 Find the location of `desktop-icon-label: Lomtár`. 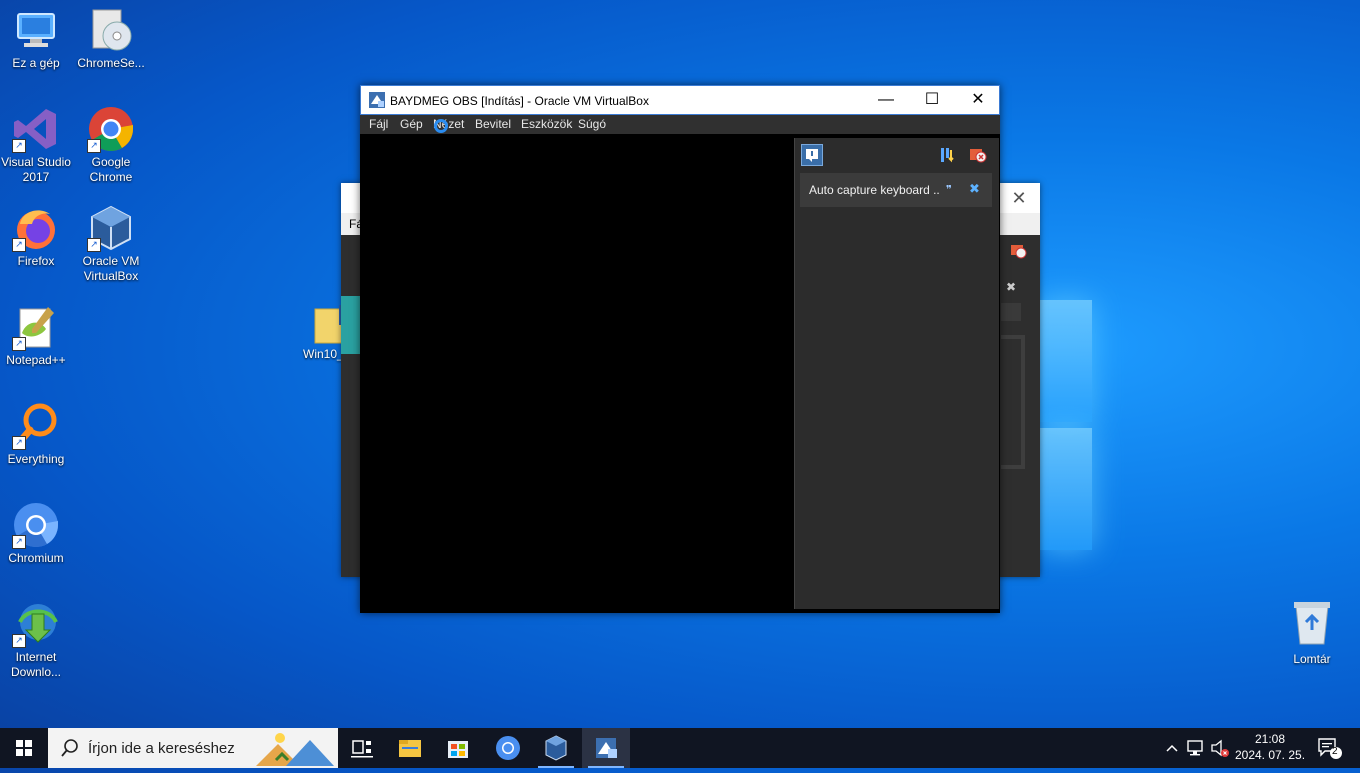

desktop-icon-label: Lomtár is located at coordinates (1312, 659).